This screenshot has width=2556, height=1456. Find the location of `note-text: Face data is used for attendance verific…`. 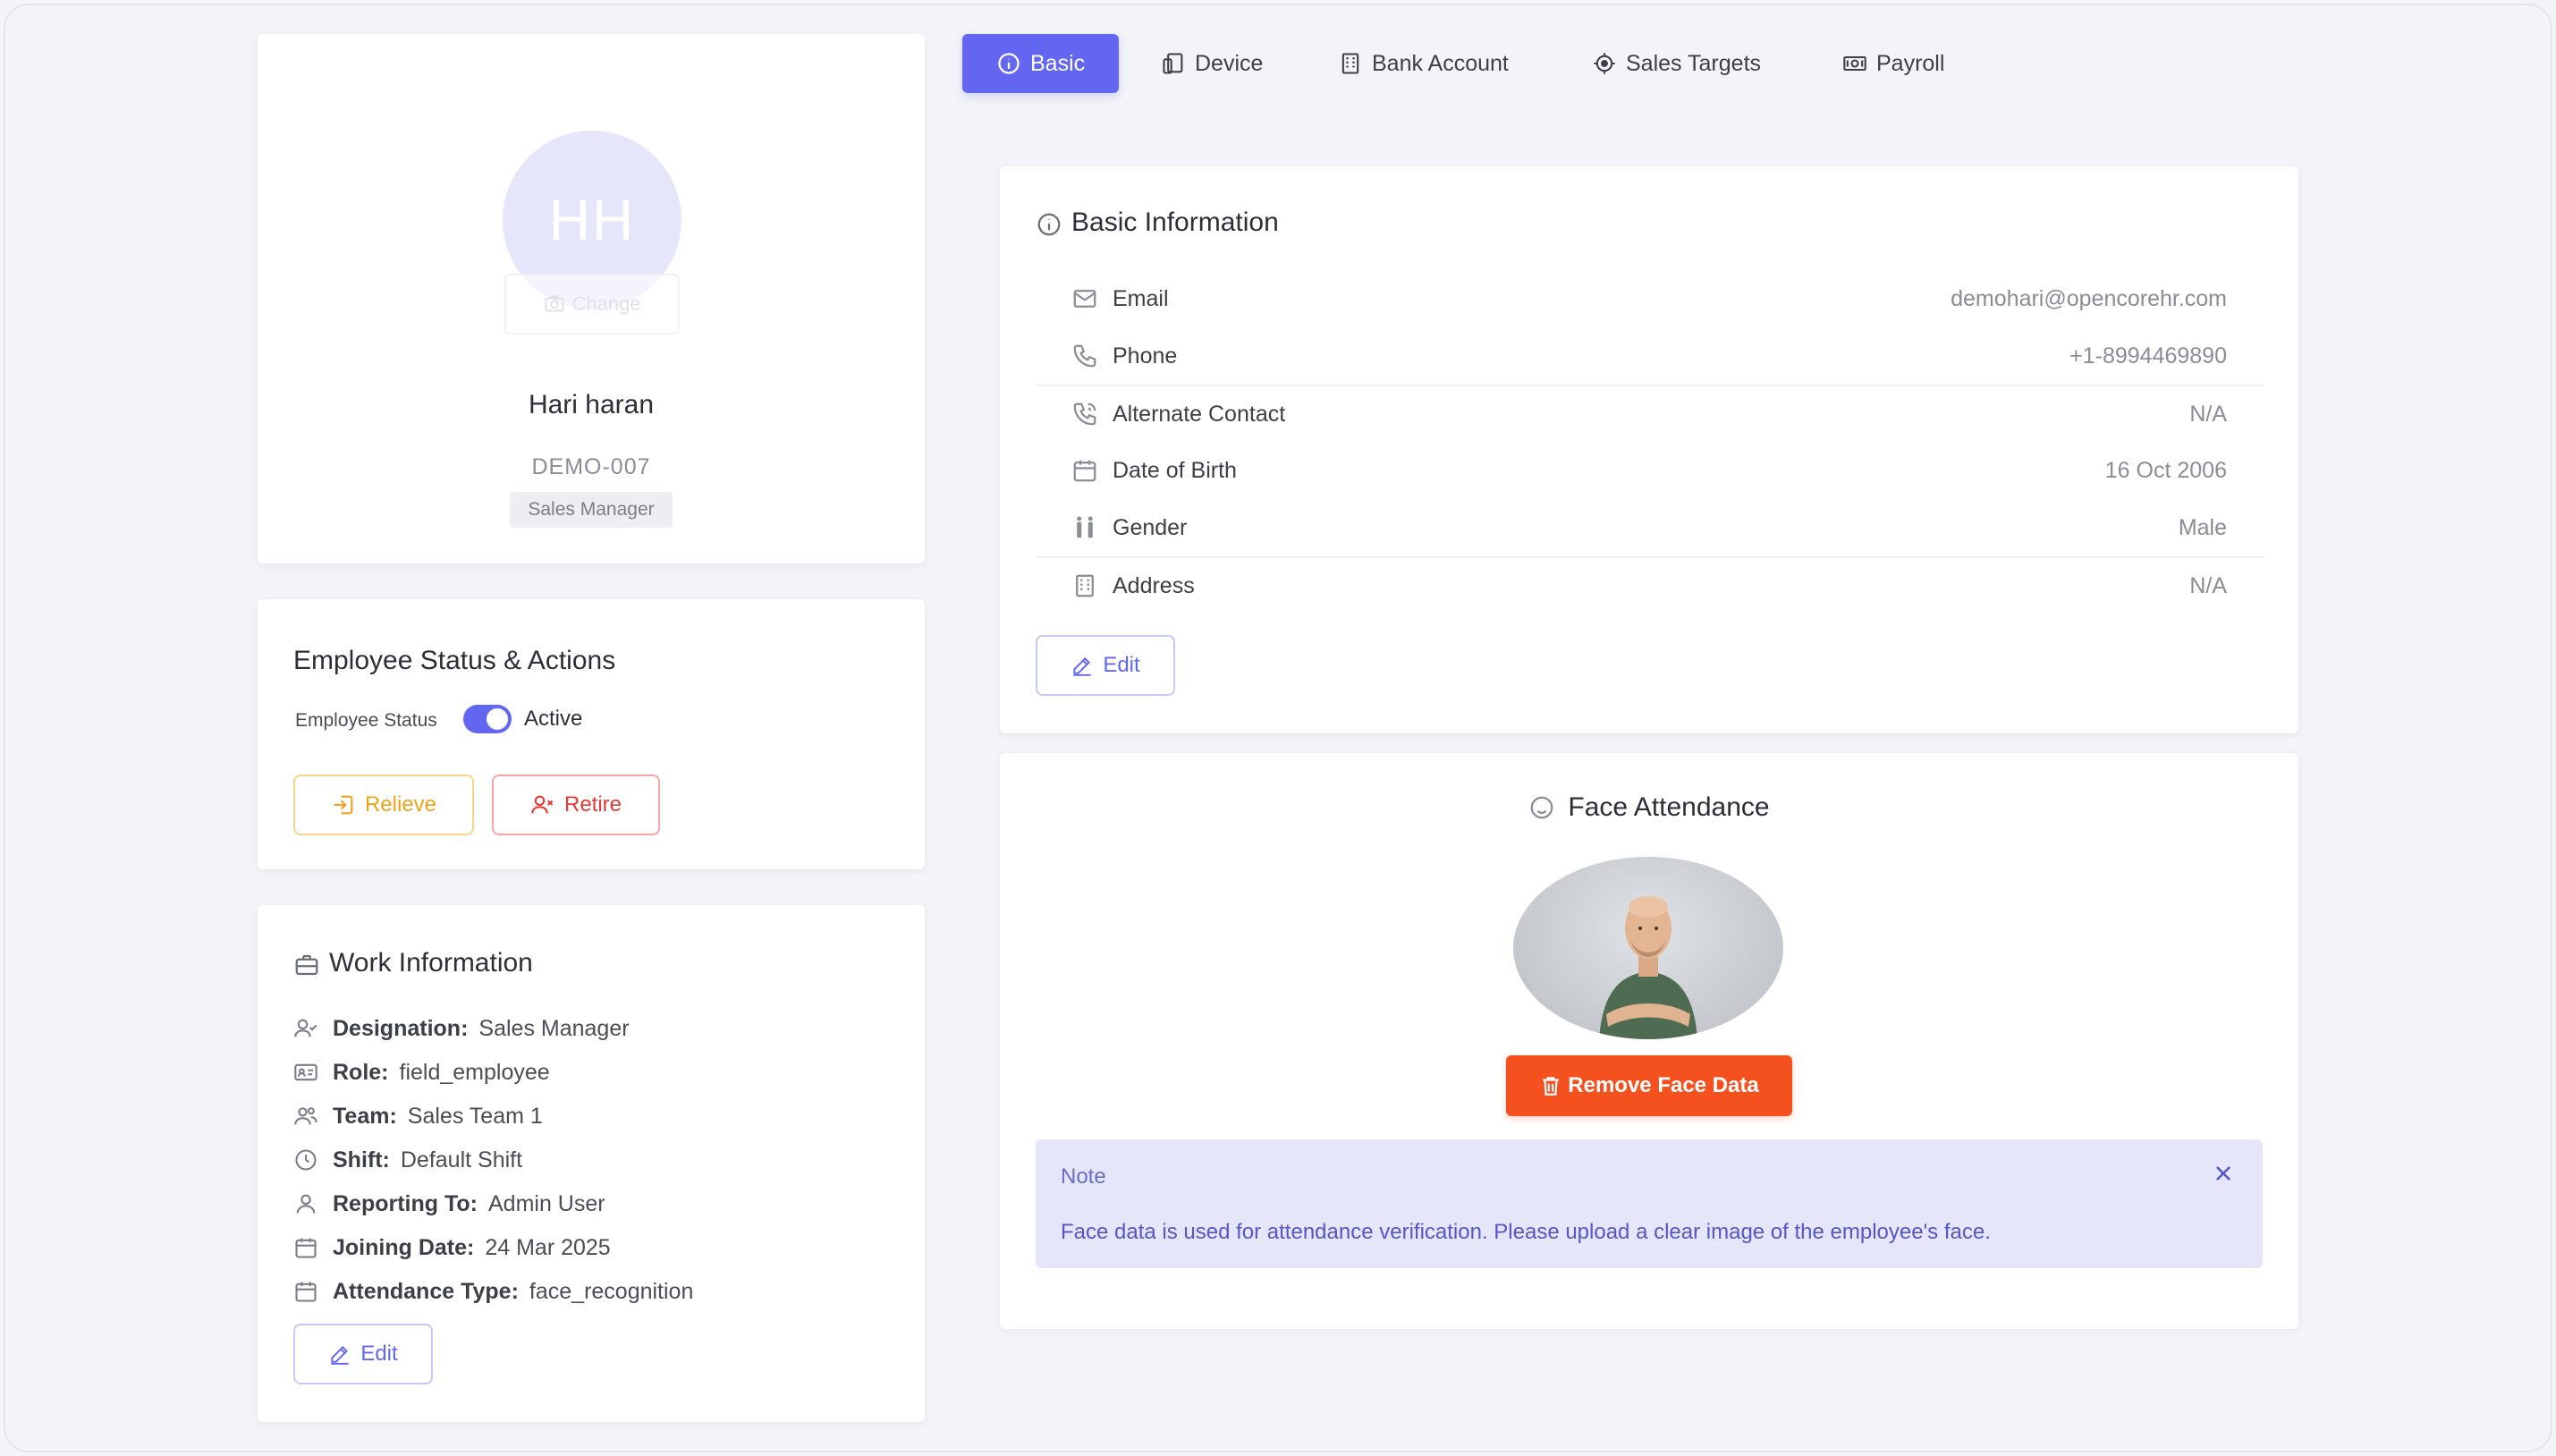

note-text: Face data is used for attendance verific… is located at coordinates (1526, 1232).